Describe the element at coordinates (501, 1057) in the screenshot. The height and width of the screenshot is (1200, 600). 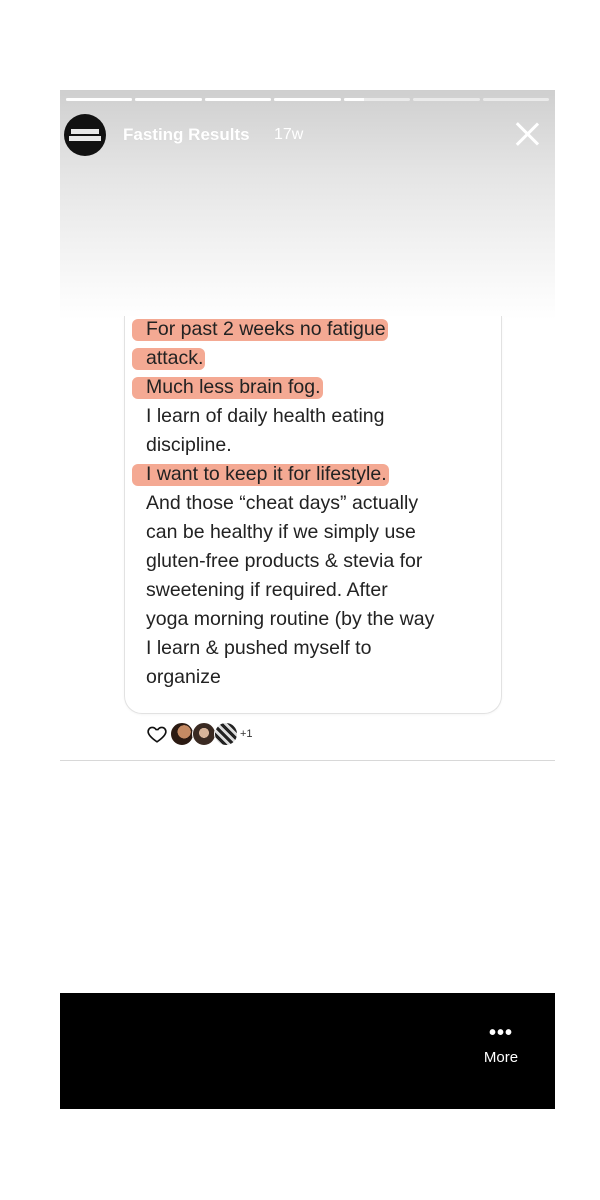
I see `more-label: More` at that location.